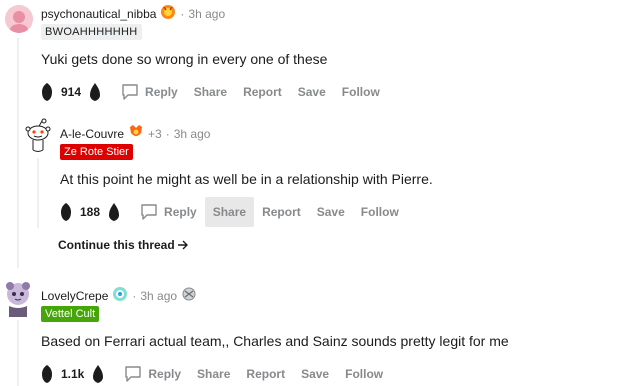 This screenshot has width=627, height=386. I want to click on vote-score: 914, so click(71, 92).